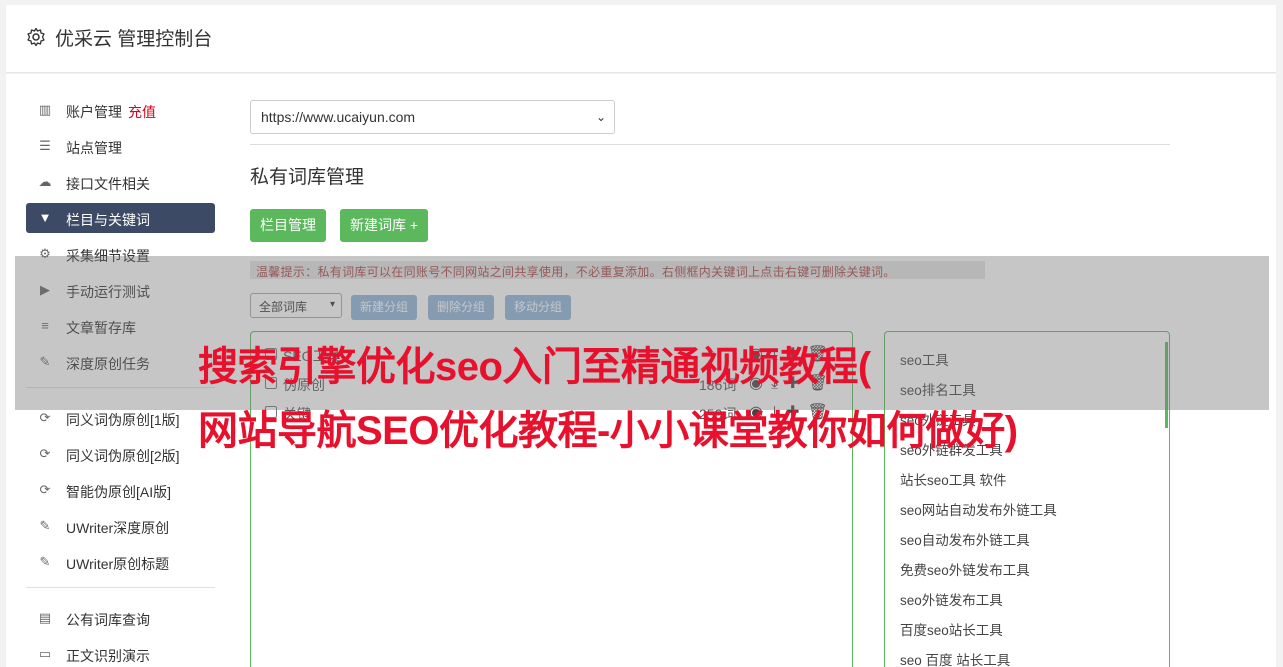  Describe the element at coordinates (965, 569) in the screenshot. I see `keyword-item: 免费seo外链发布工具` at that location.